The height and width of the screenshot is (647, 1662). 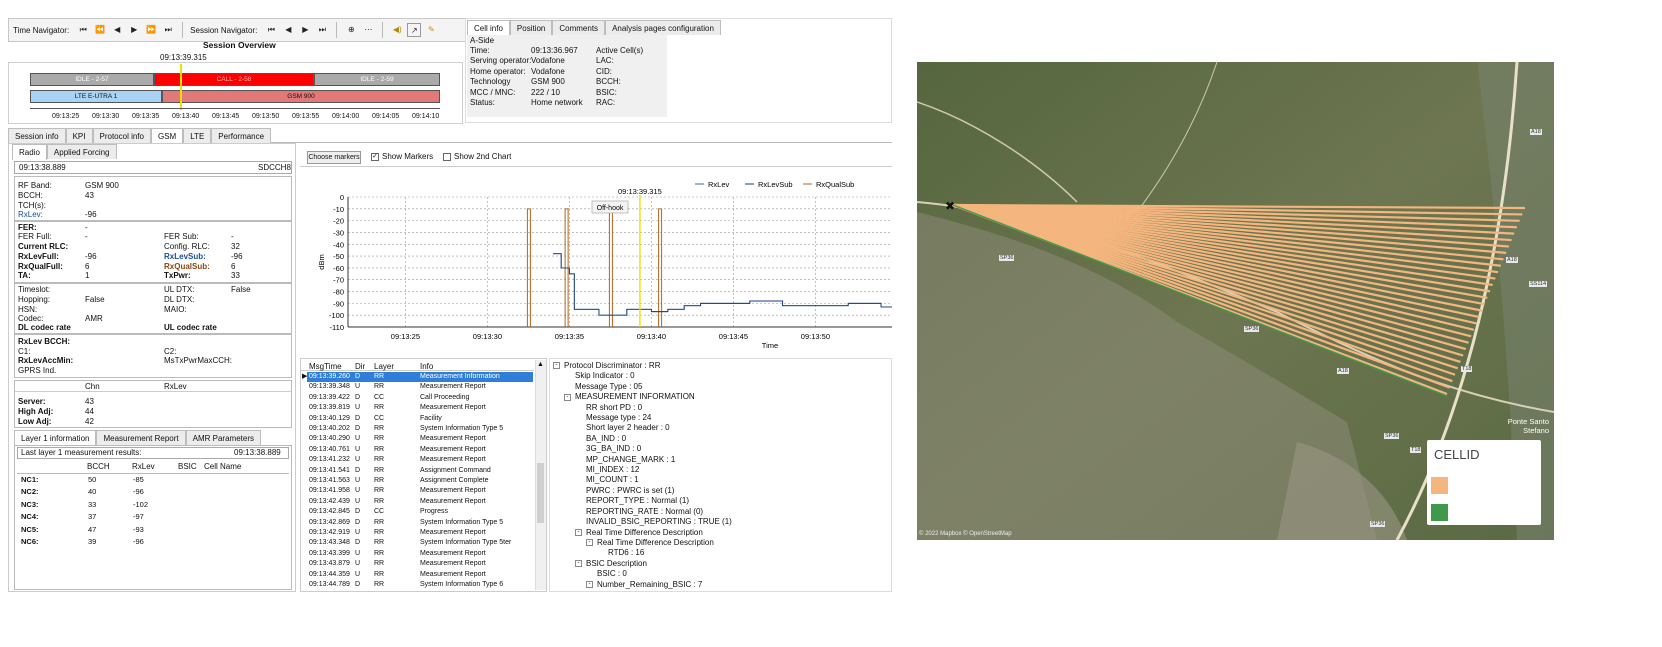 I want to click on decode-node: MI_COUNT : 1, so click(x=642, y=480).